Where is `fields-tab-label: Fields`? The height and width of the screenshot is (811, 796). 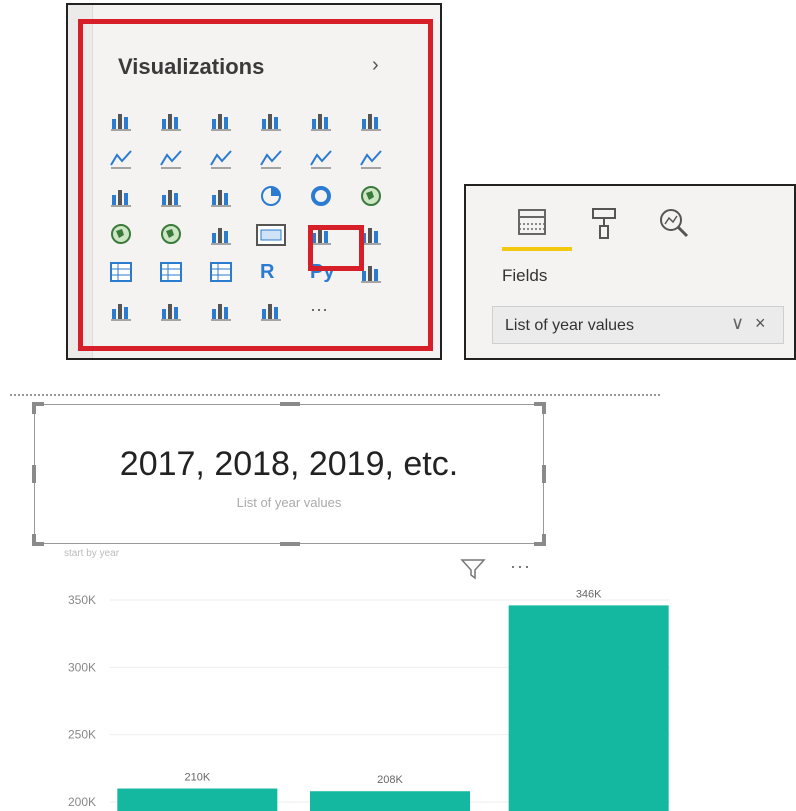
fields-tab-label: Fields is located at coordinates (524, 276).